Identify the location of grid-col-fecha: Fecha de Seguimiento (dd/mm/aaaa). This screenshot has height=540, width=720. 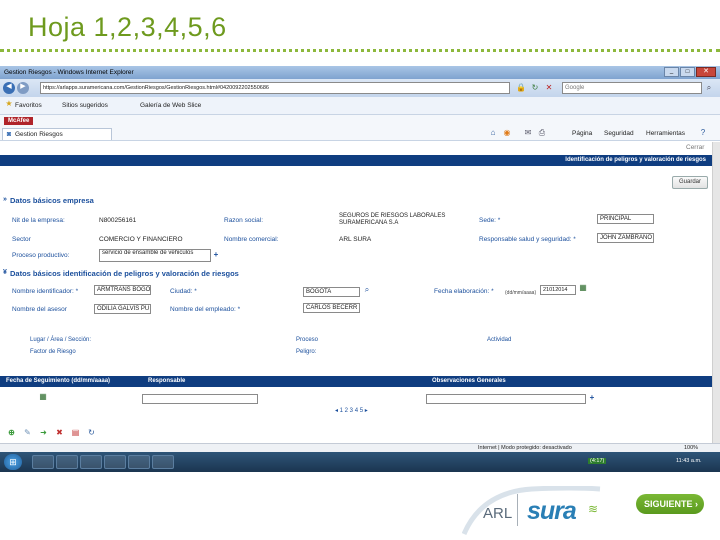
(58, 381).